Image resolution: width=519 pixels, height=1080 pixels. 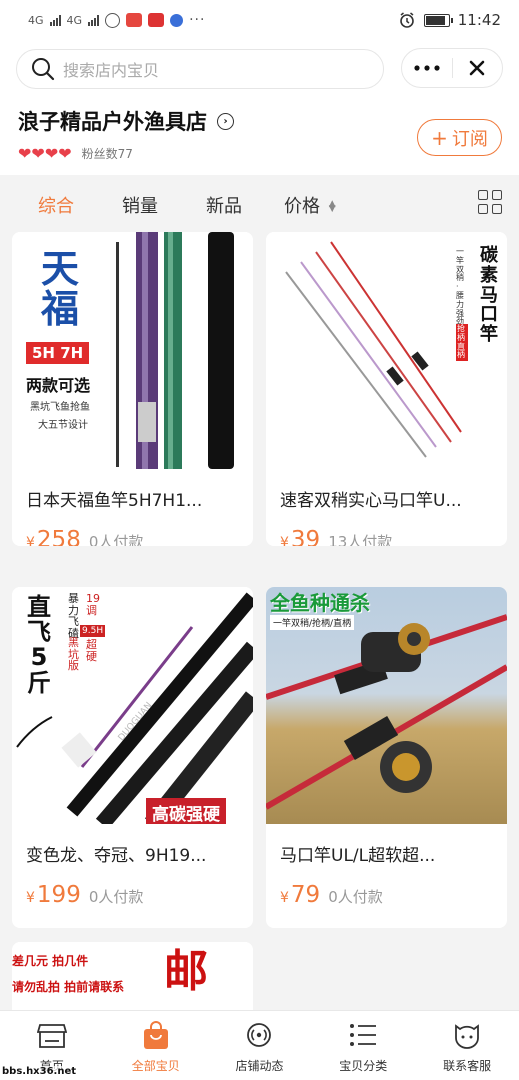 I want to click on status-bar: 4G 4G ··· 11:42, so click(x=259, y=20).